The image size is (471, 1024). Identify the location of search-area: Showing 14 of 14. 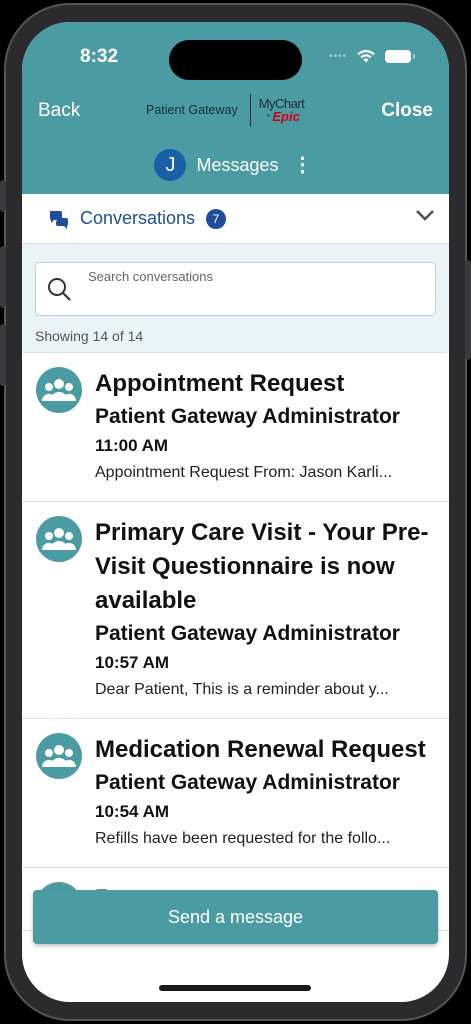
(235, 298).